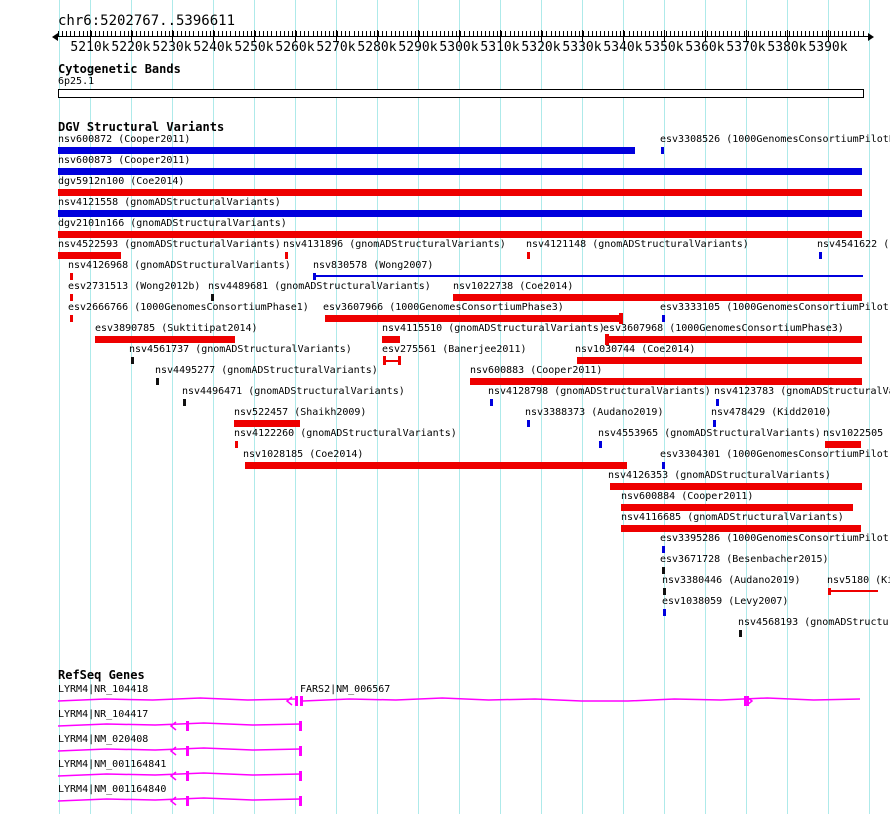  I want to click on variant-label: esv2666766 (1000GenomesConsortiumPhase1), so click(188, 308).